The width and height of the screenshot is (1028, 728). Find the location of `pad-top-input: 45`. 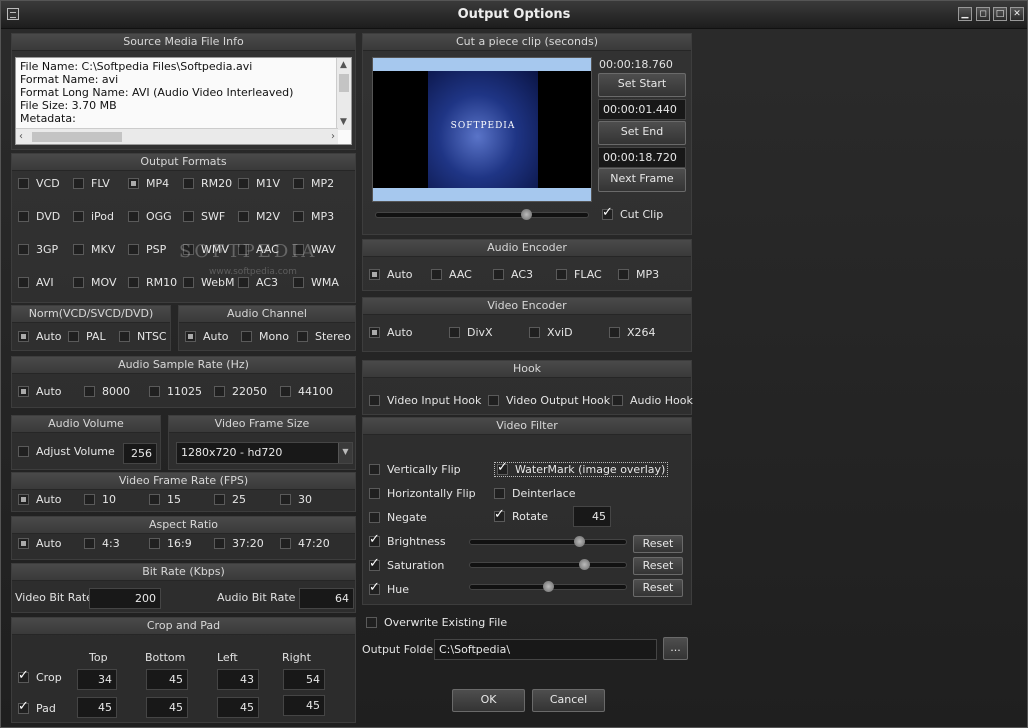

pad-top-input: 45 is located at coordinates (97, 707).